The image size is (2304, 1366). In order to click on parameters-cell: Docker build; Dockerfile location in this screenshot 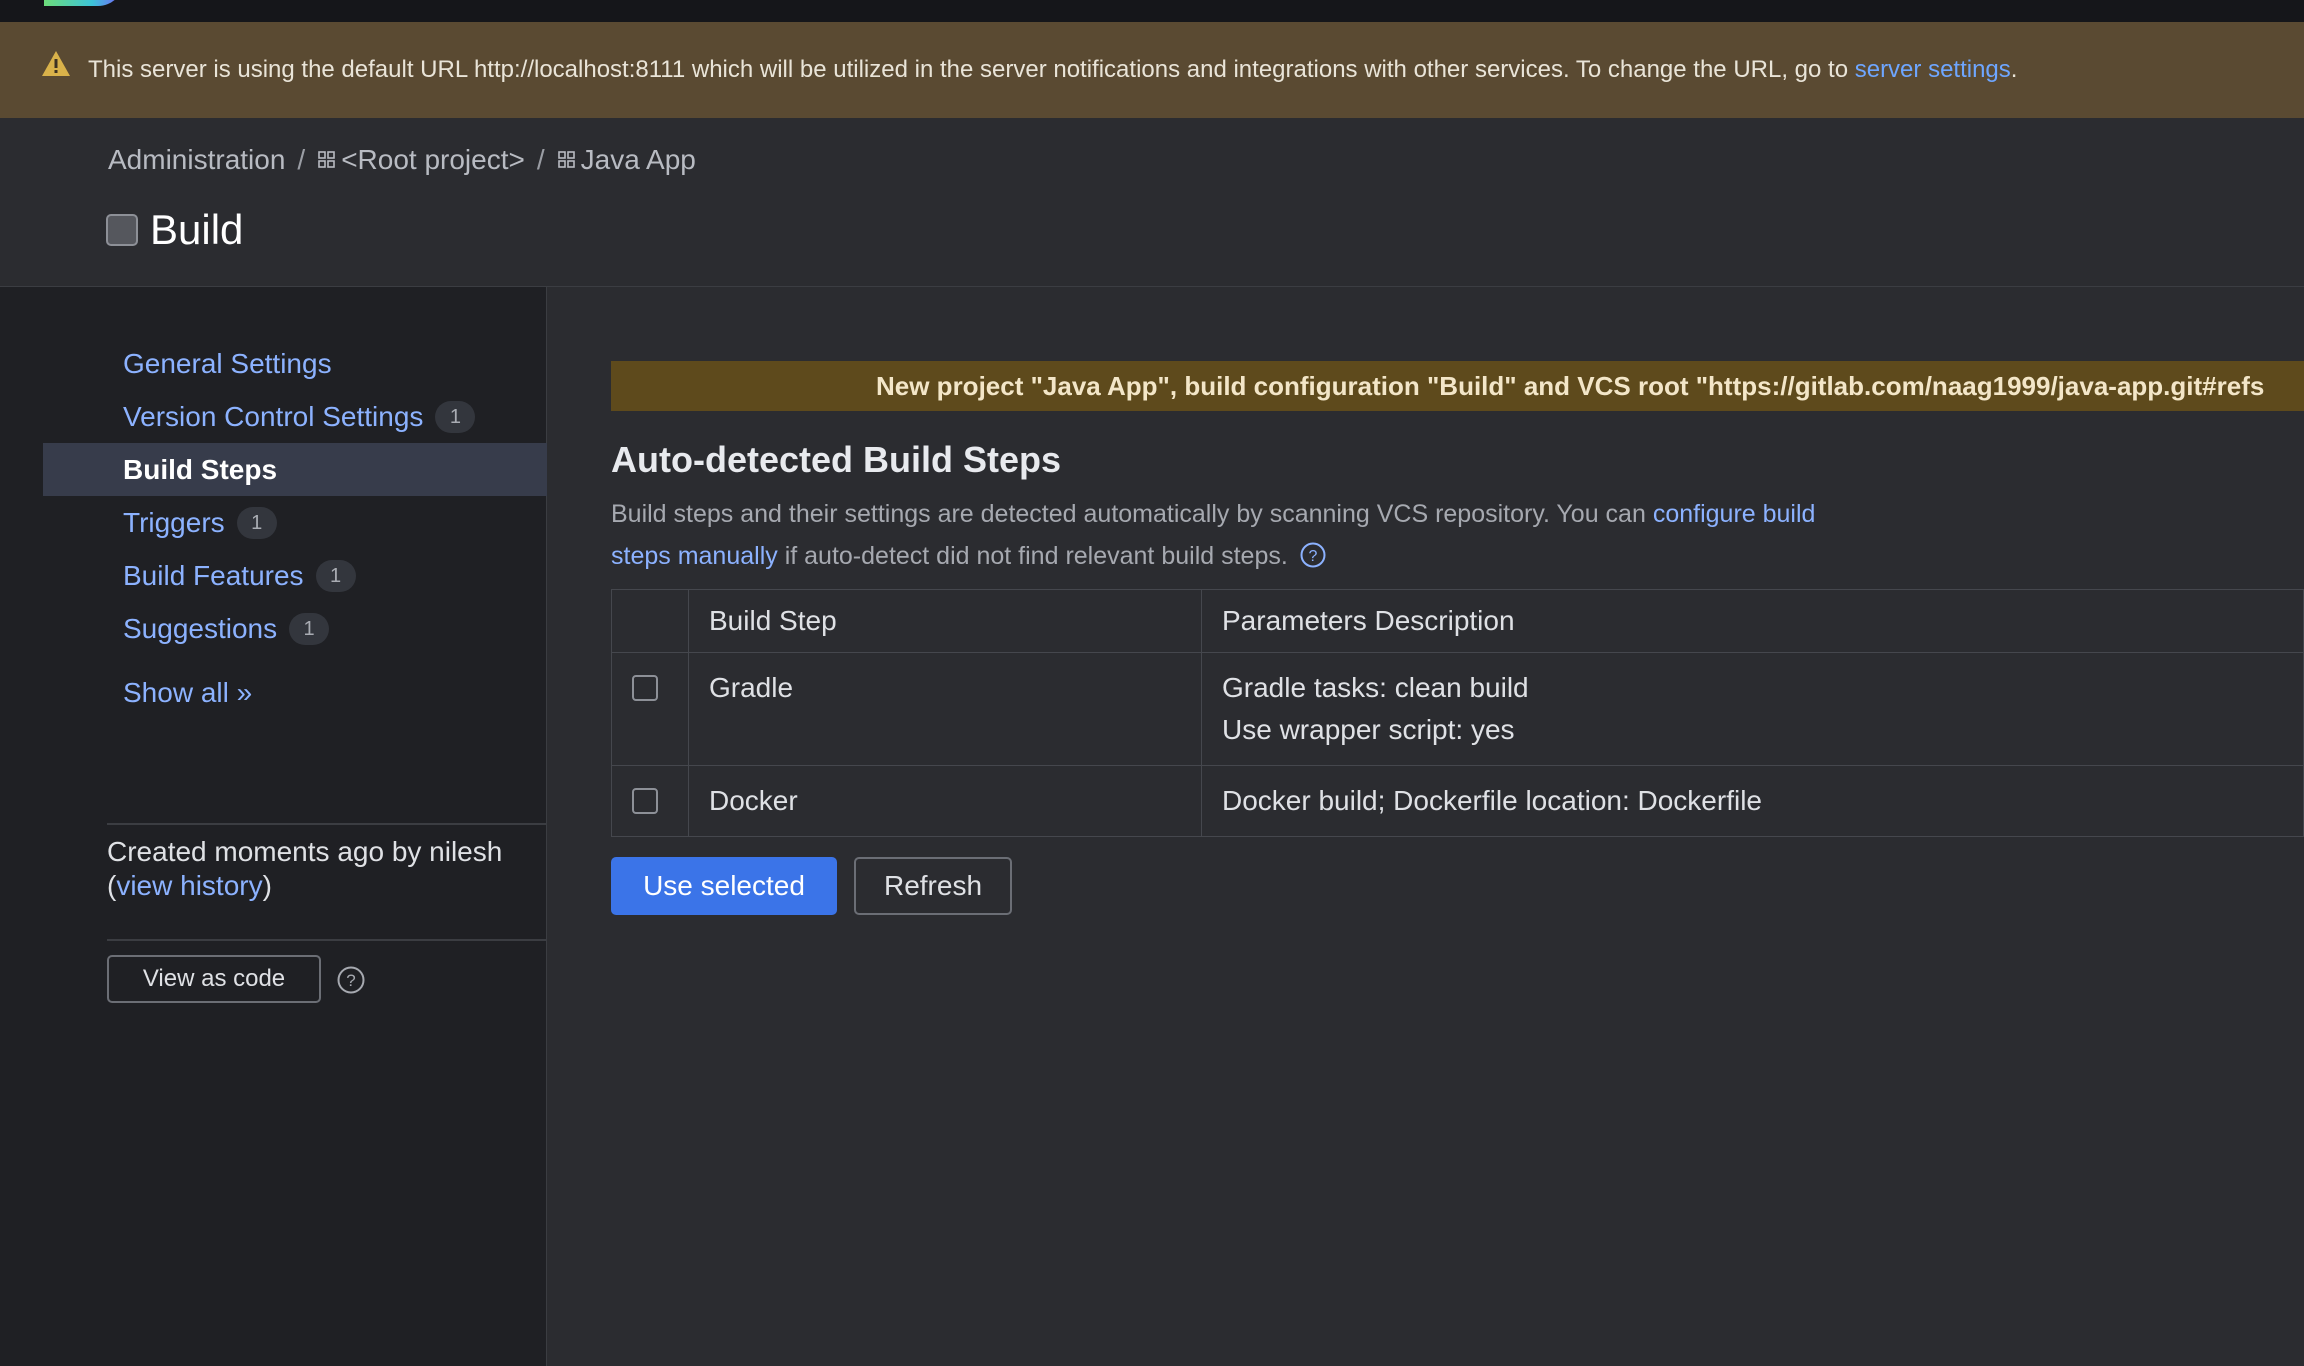, I will do `click(1752, 801)`.